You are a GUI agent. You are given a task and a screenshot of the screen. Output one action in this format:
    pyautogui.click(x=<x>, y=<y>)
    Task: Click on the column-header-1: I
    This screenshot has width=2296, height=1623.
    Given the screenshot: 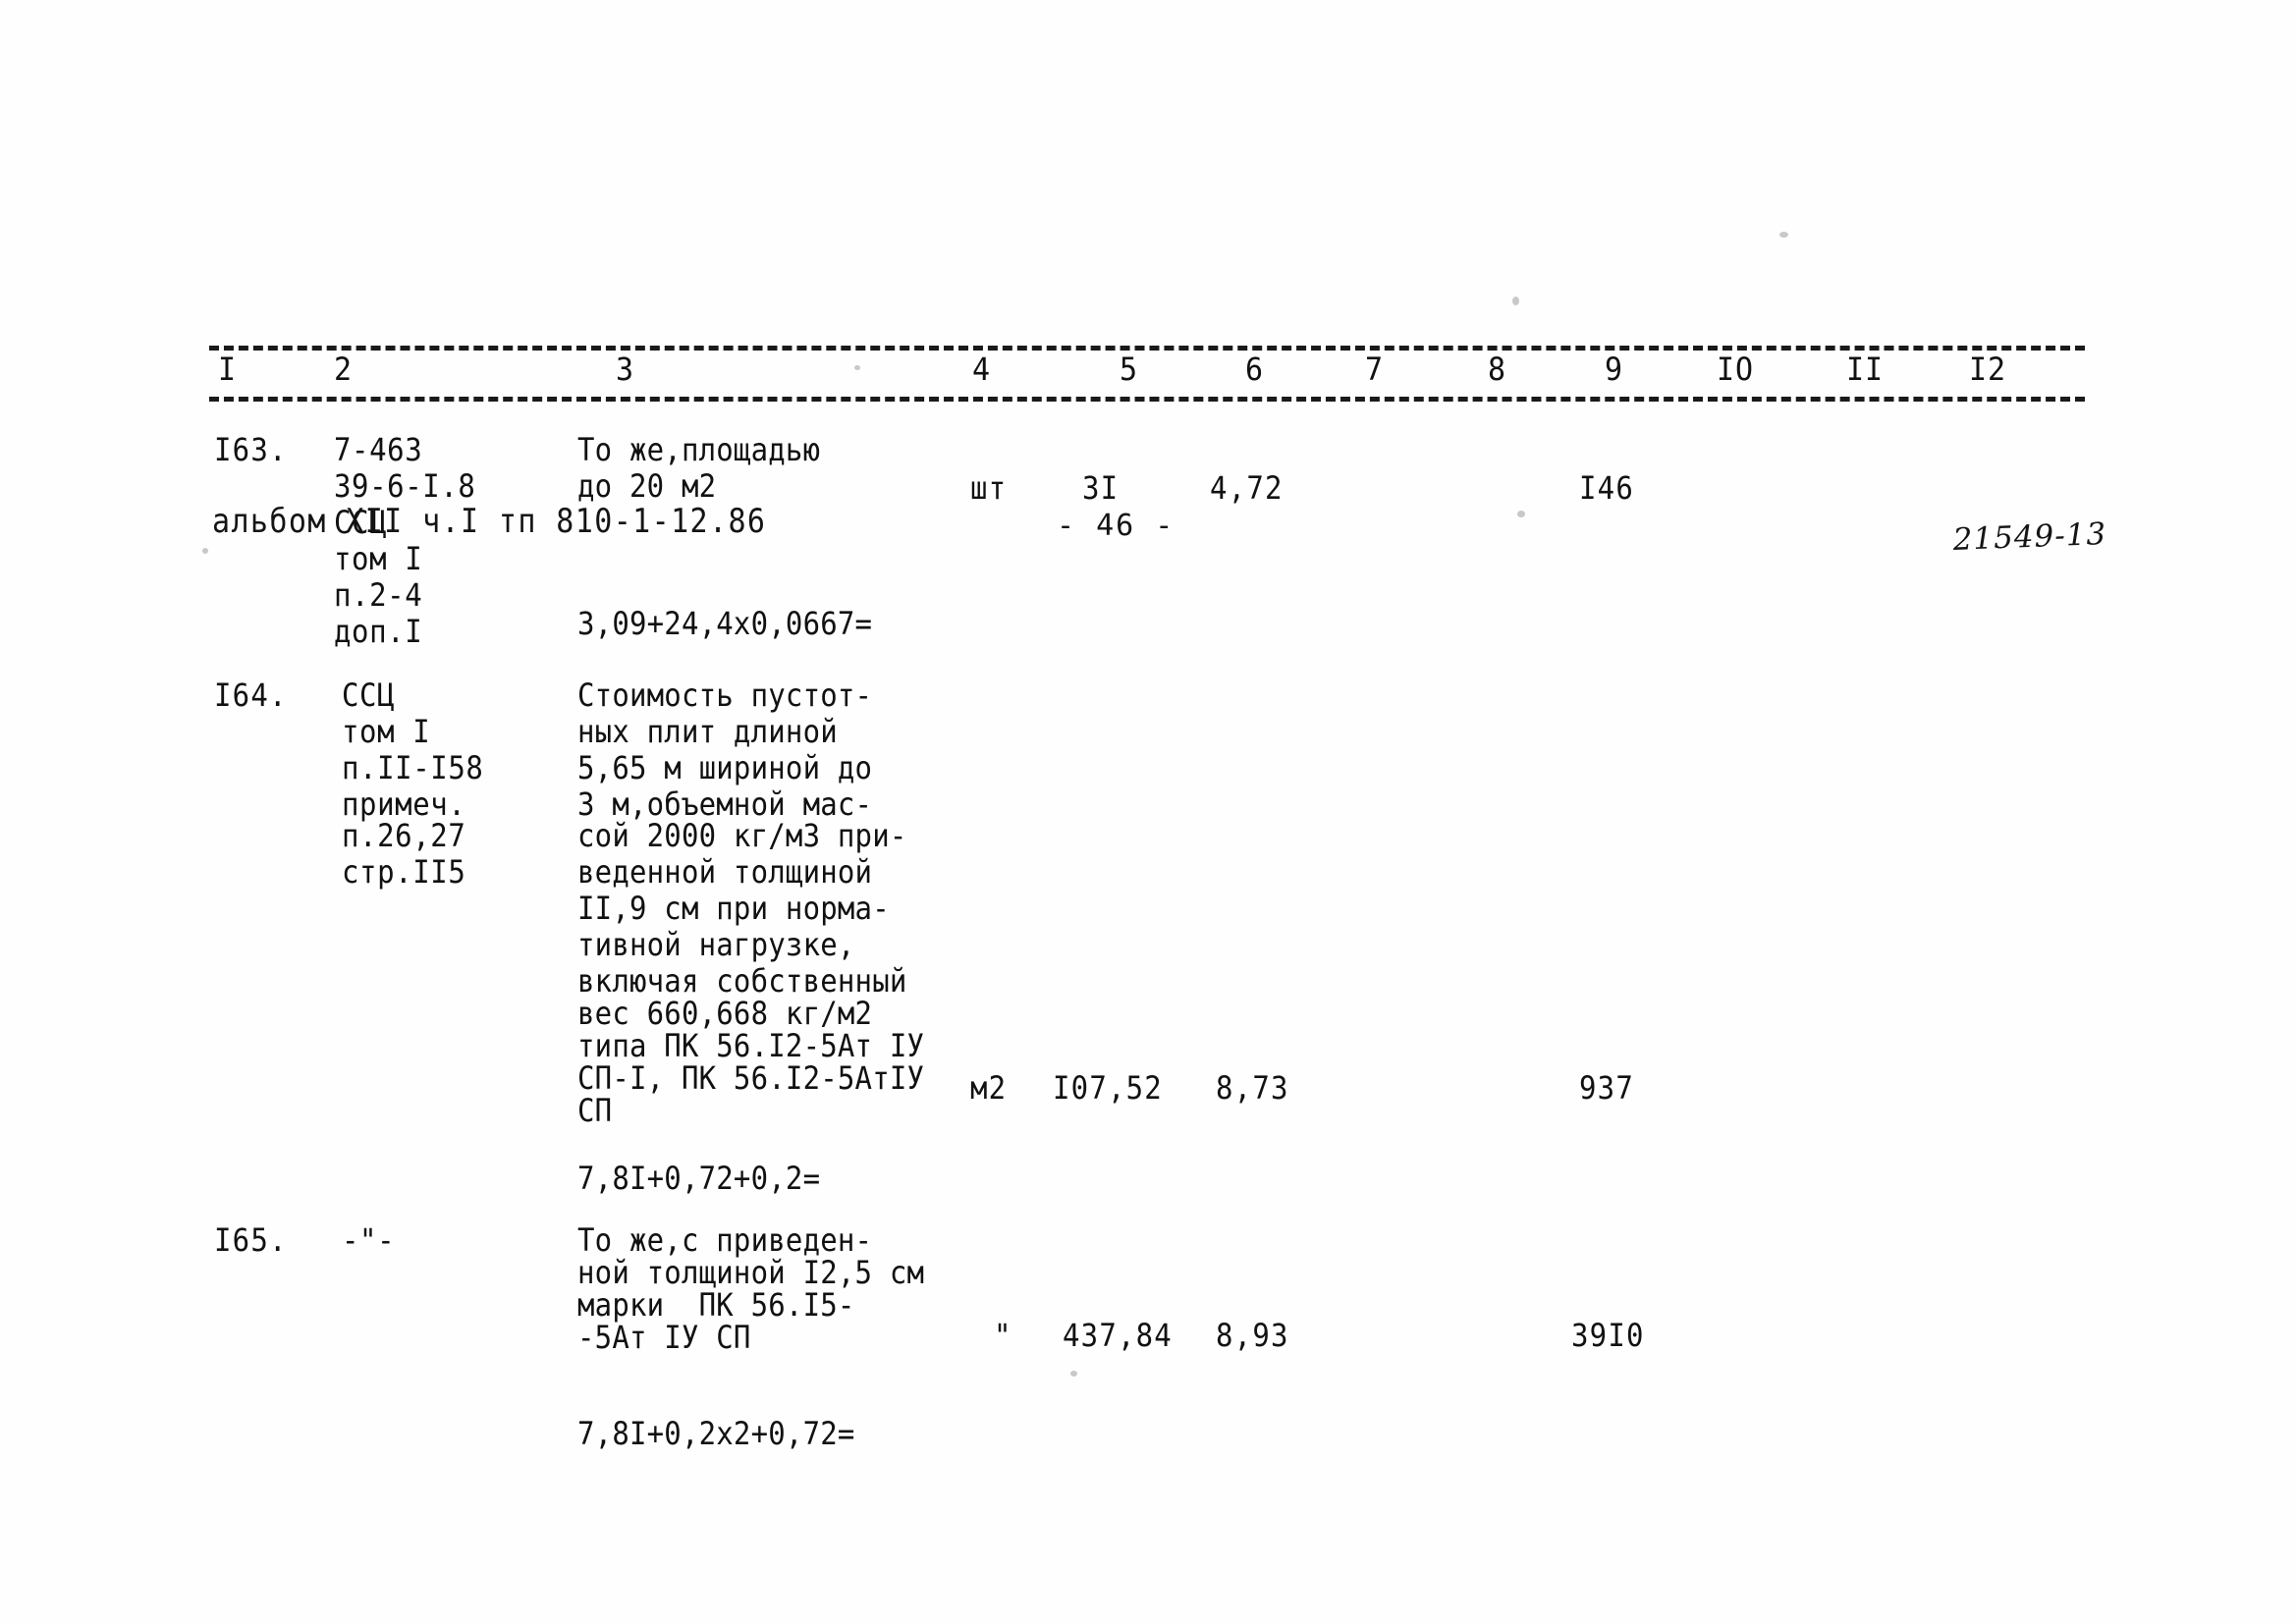 What is the action you would take?
    pyautogui.click(x=228, y=370)
    